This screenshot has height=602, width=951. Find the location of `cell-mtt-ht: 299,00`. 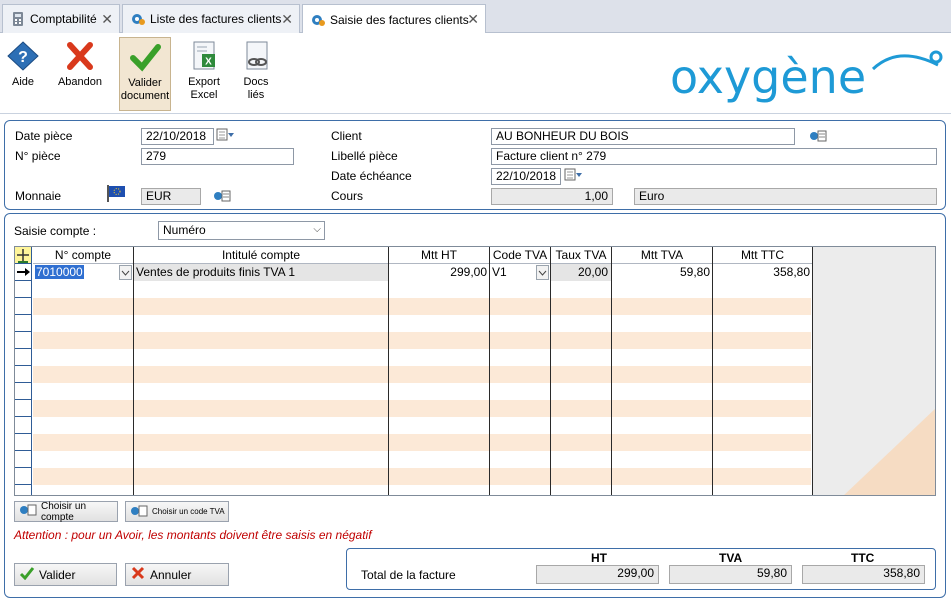

cell-mtt-ht: 299,00 is located at coordinates (439, 272).